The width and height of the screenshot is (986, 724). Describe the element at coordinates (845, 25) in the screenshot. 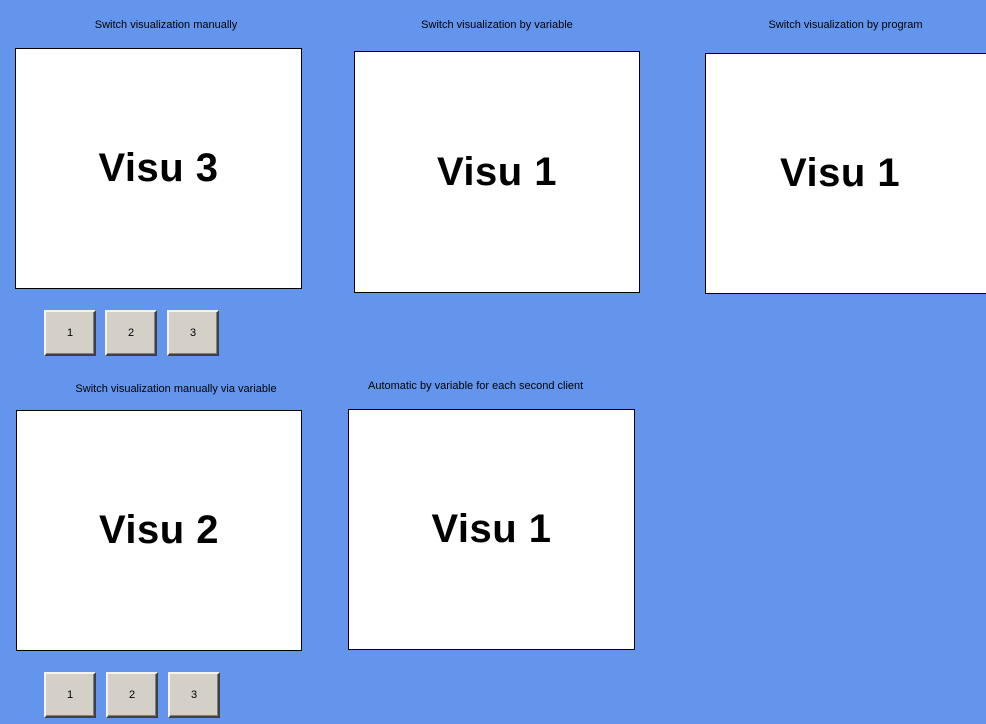

I see `caption-switch-by-program: Switch visualization by program` at that location.